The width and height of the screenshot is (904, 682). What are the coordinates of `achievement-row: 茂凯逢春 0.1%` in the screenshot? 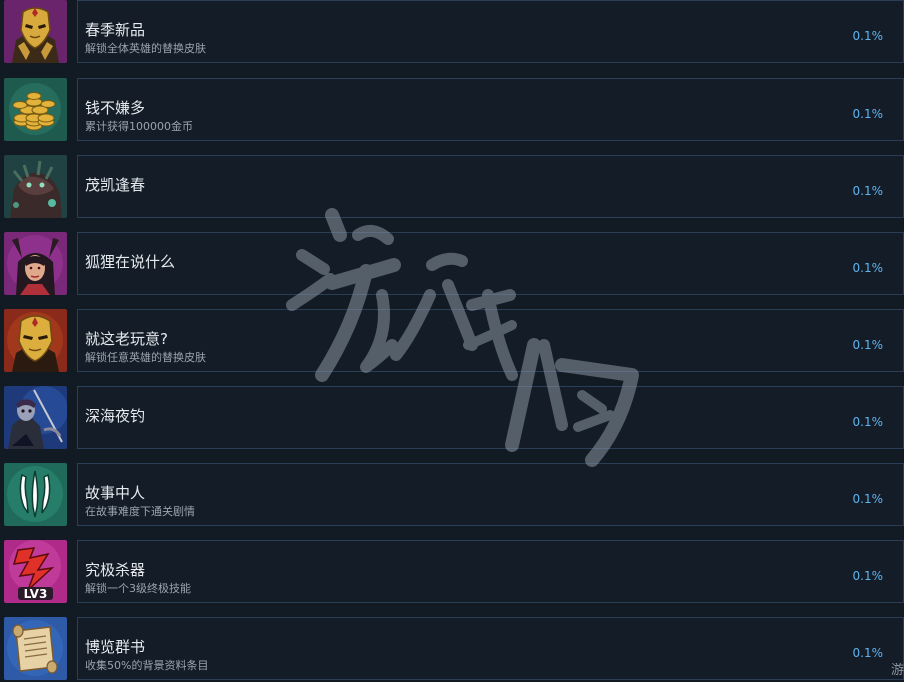 It's located at (452, 187).